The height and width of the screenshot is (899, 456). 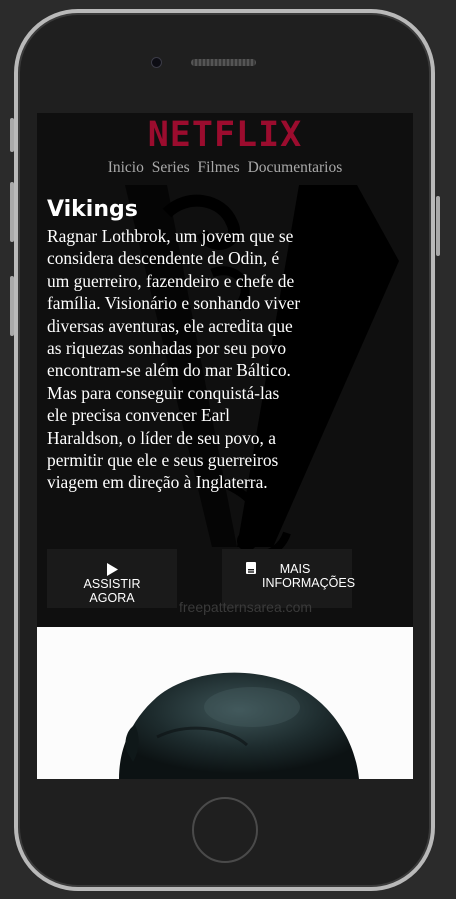 What do you see at coordinates (171, 167) in the screenshot?
I see `nav-item-series: Series` at bounding box center [171, 167].